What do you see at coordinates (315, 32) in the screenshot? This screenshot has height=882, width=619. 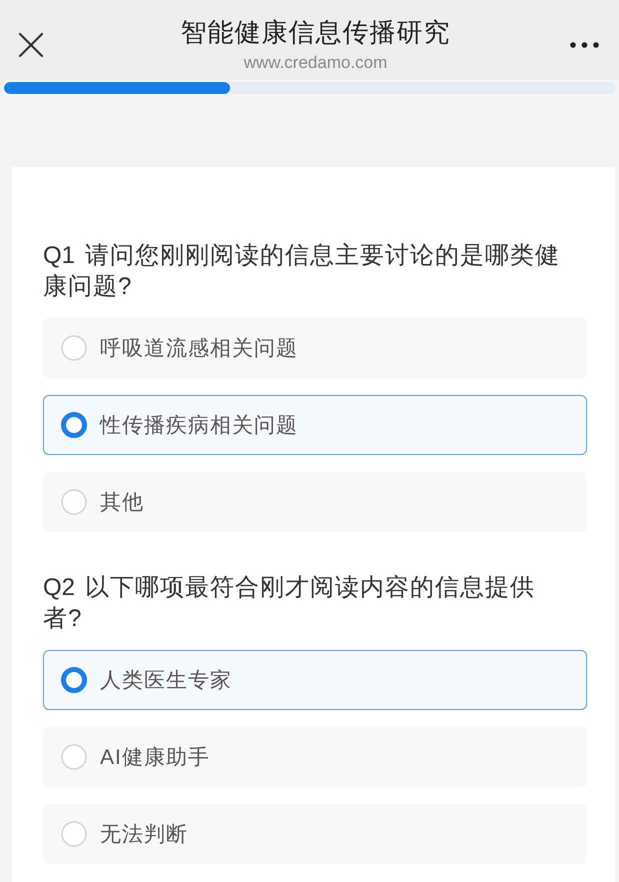 I see `page-title: 智能健康信息传播研究` at bounding box center [315, 32].